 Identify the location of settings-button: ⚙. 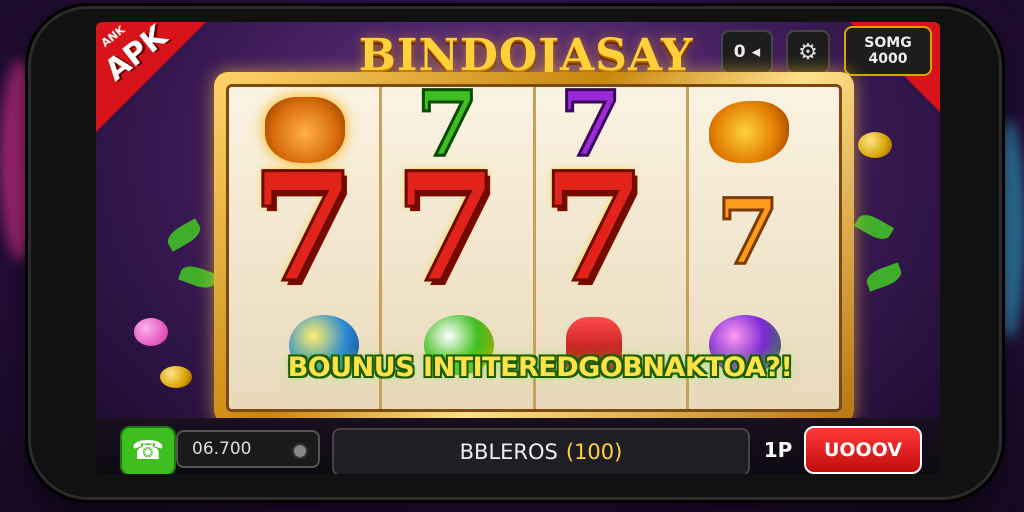
(808, 52).